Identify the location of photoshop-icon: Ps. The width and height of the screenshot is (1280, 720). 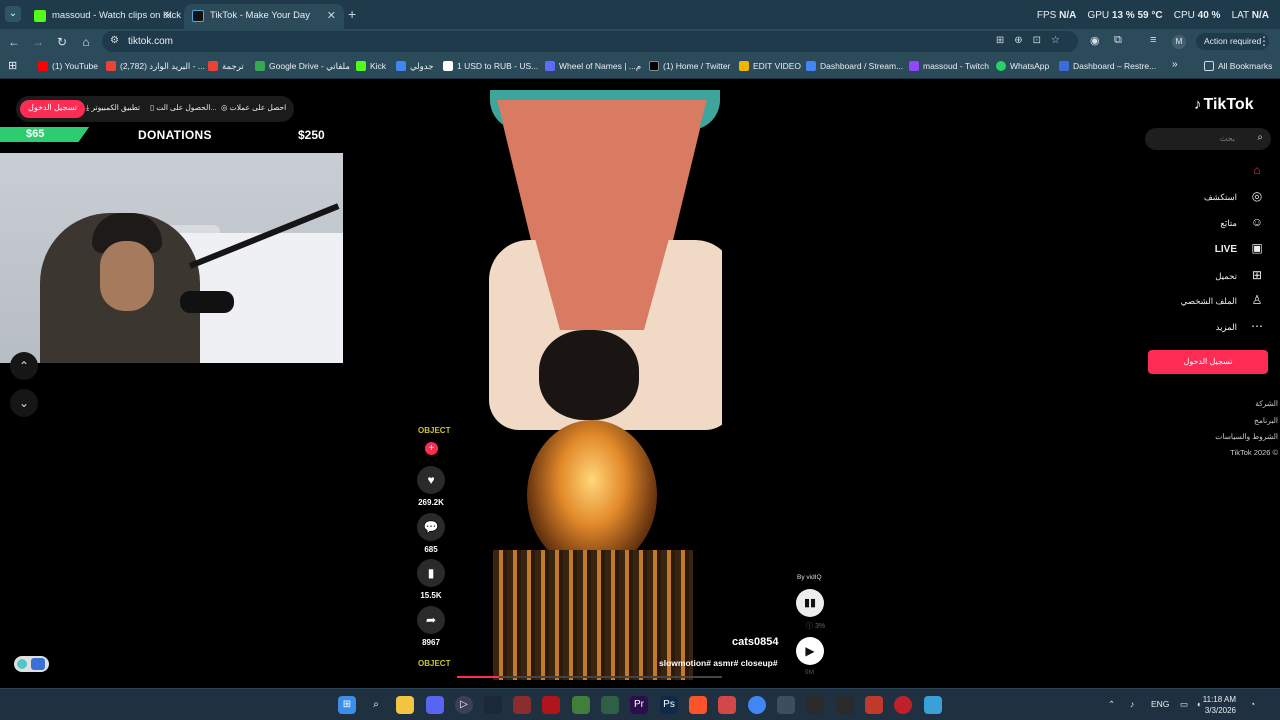
(669, 705).